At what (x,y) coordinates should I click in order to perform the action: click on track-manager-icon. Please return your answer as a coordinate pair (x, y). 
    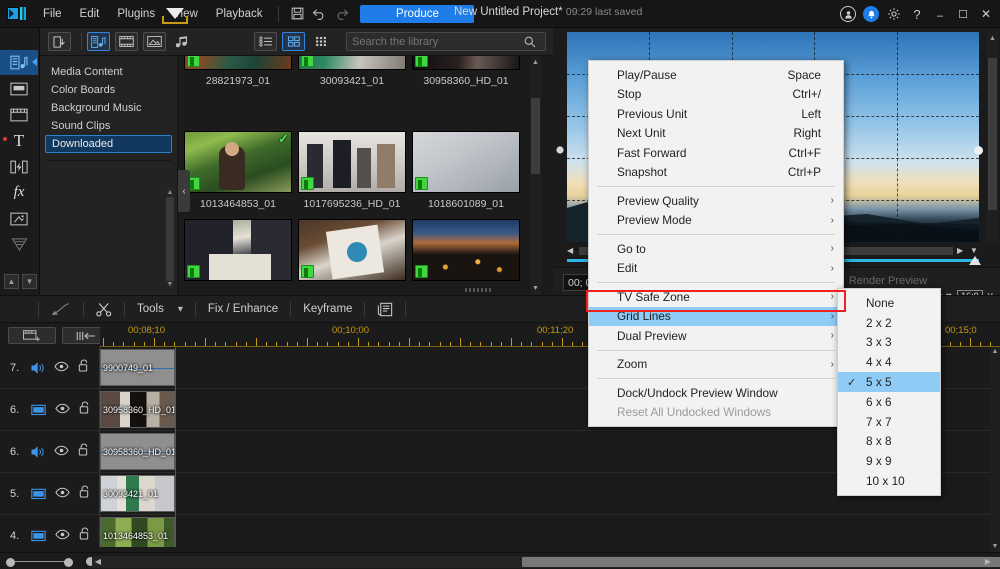
    Looking at the image, I should click on (32, 335).